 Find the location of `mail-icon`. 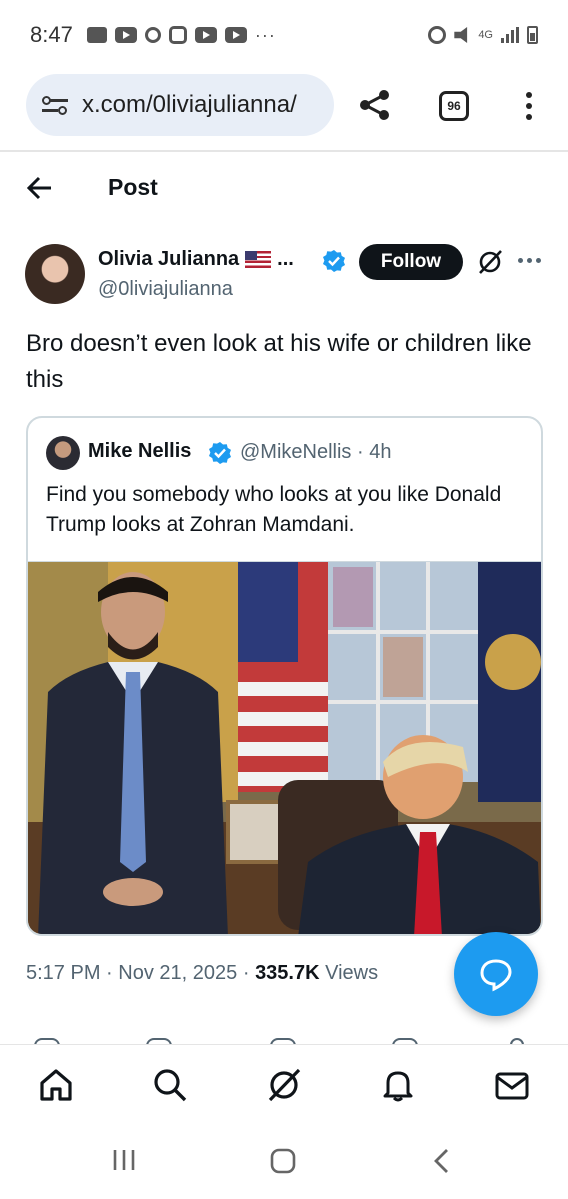

mail-icon is located at coordinates (512, 1085).